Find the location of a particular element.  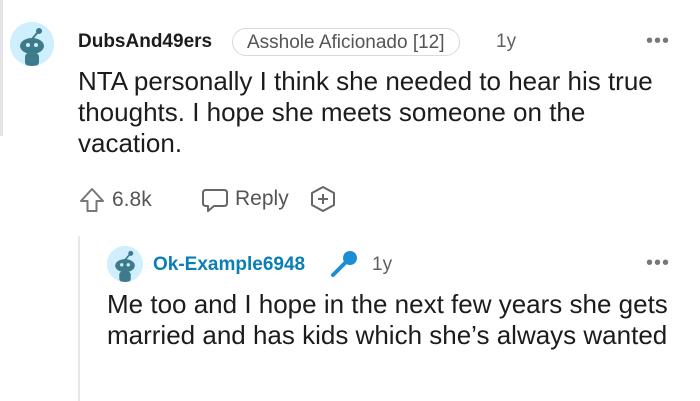

reply-avatar is located at coordinates (125, 264).